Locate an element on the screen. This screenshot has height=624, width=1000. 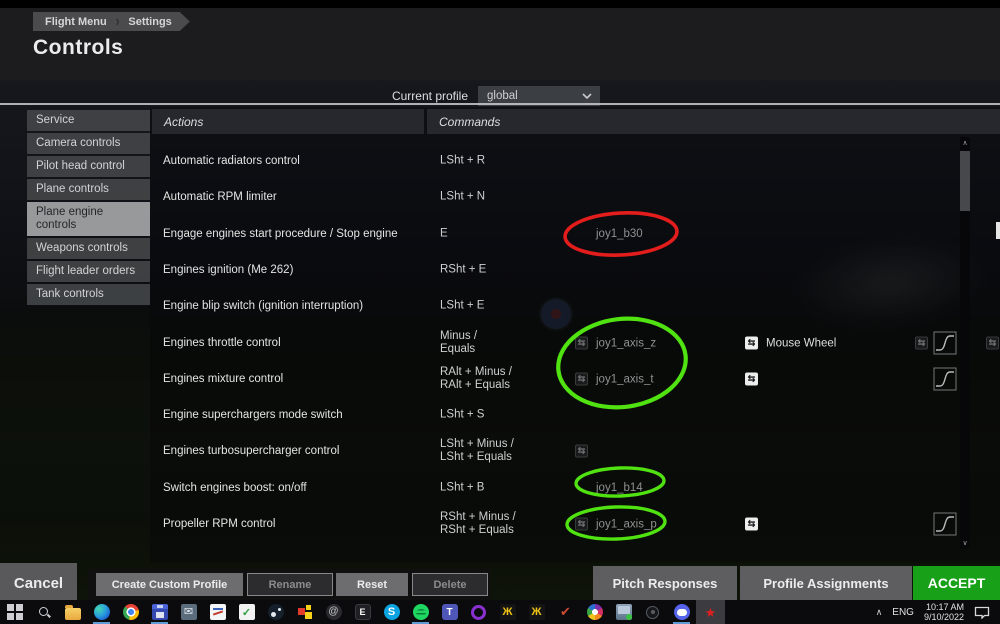
key-line: LSht + N is located at coordinates (463, 196).